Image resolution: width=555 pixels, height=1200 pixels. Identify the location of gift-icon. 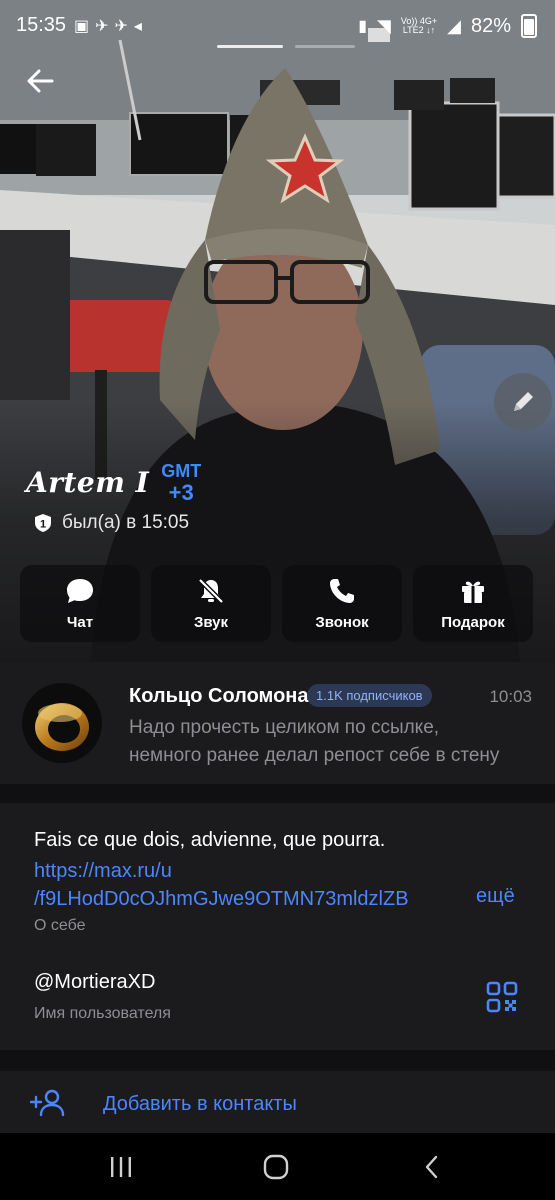
(473, 592).